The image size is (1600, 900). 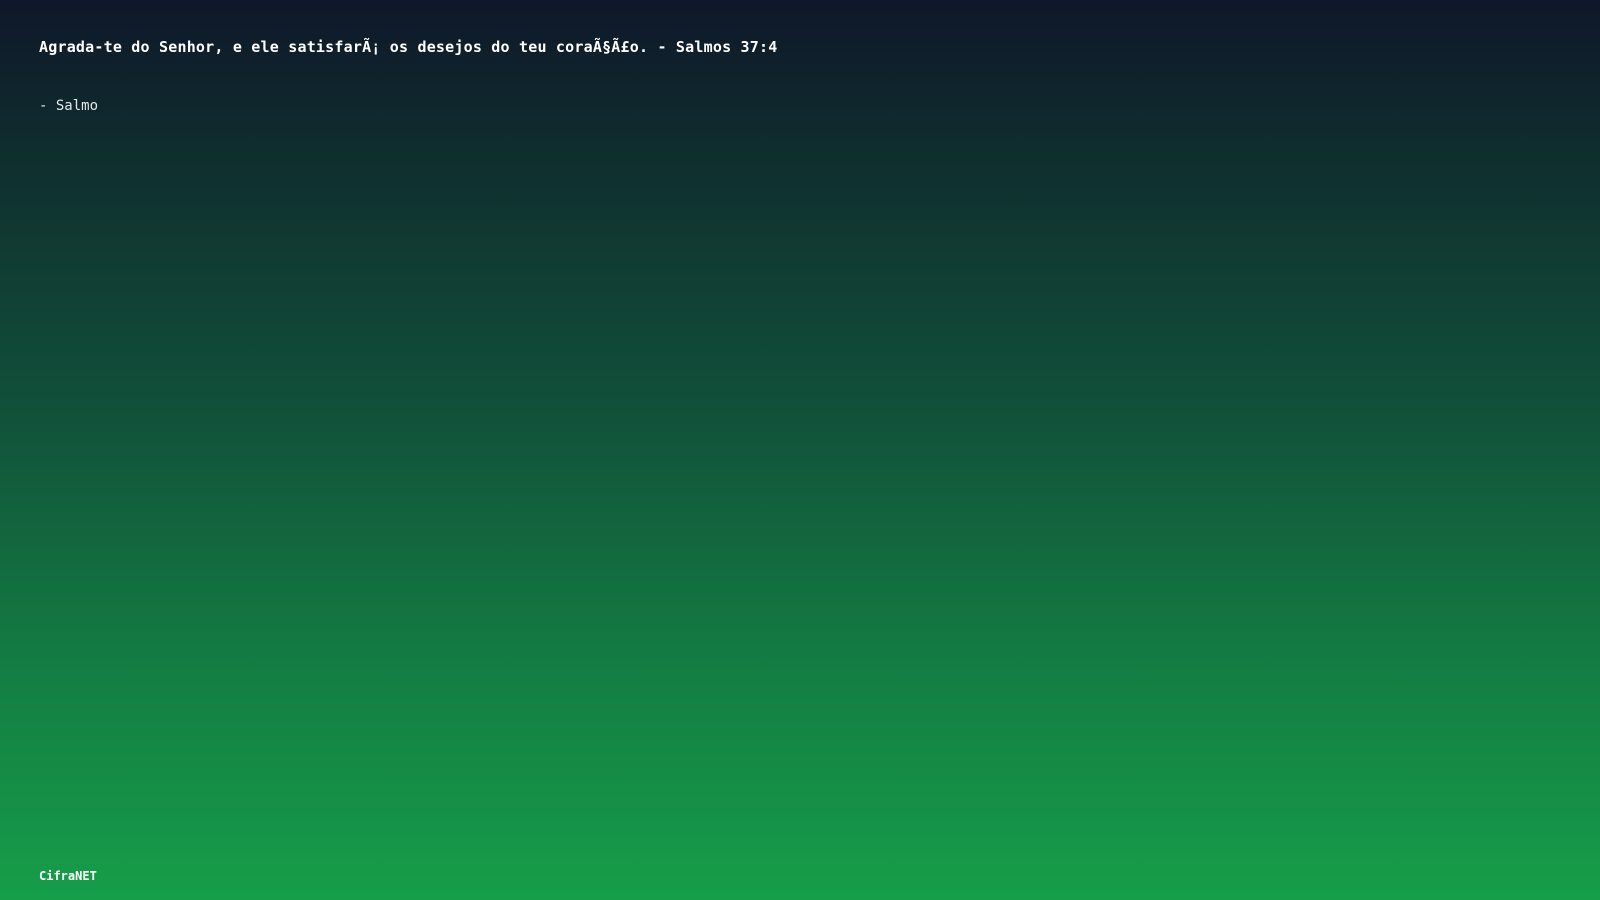 What do you see at coordinates (68, 876) in the screenshot?
I see `brand-label: CifraNET` at bounding box center [68, 876].